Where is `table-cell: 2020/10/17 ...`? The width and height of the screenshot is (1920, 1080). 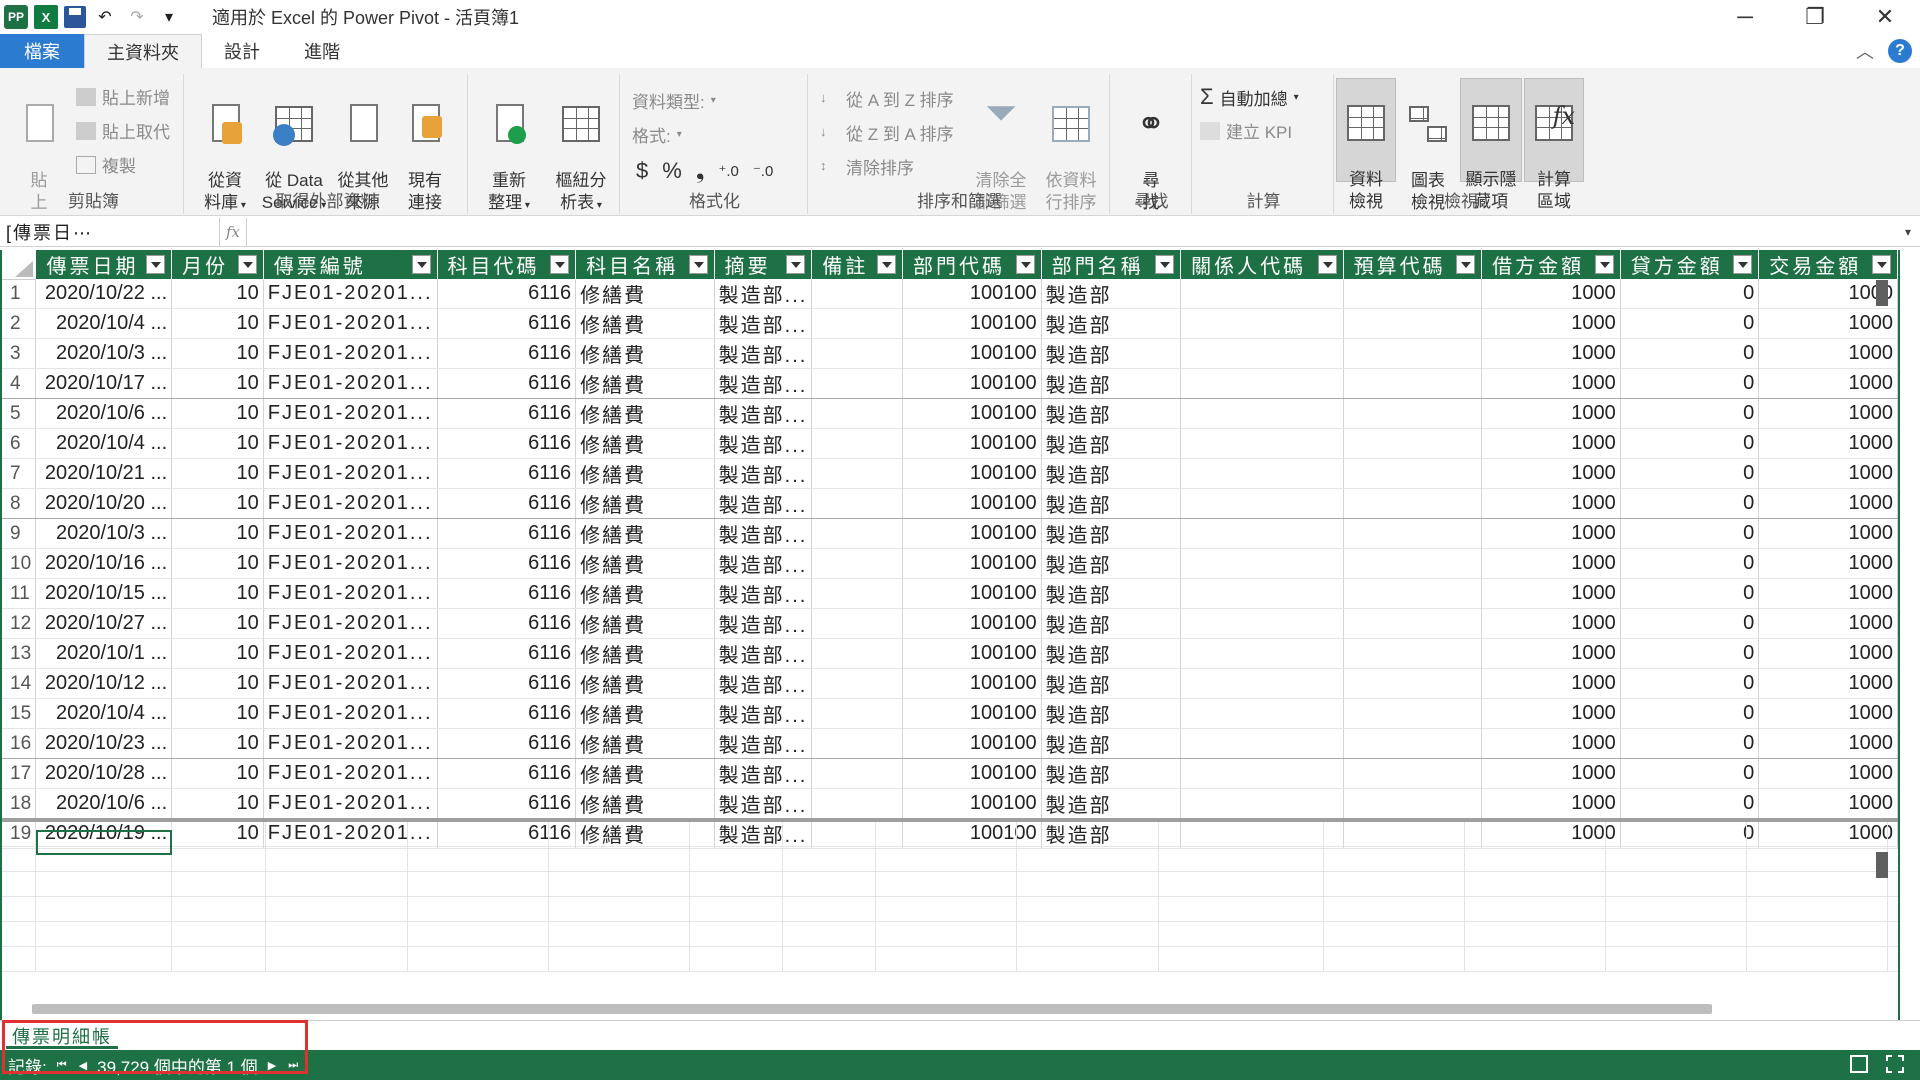
table-cell: 2020/10/17 ... is located at coordinates (104, 383).